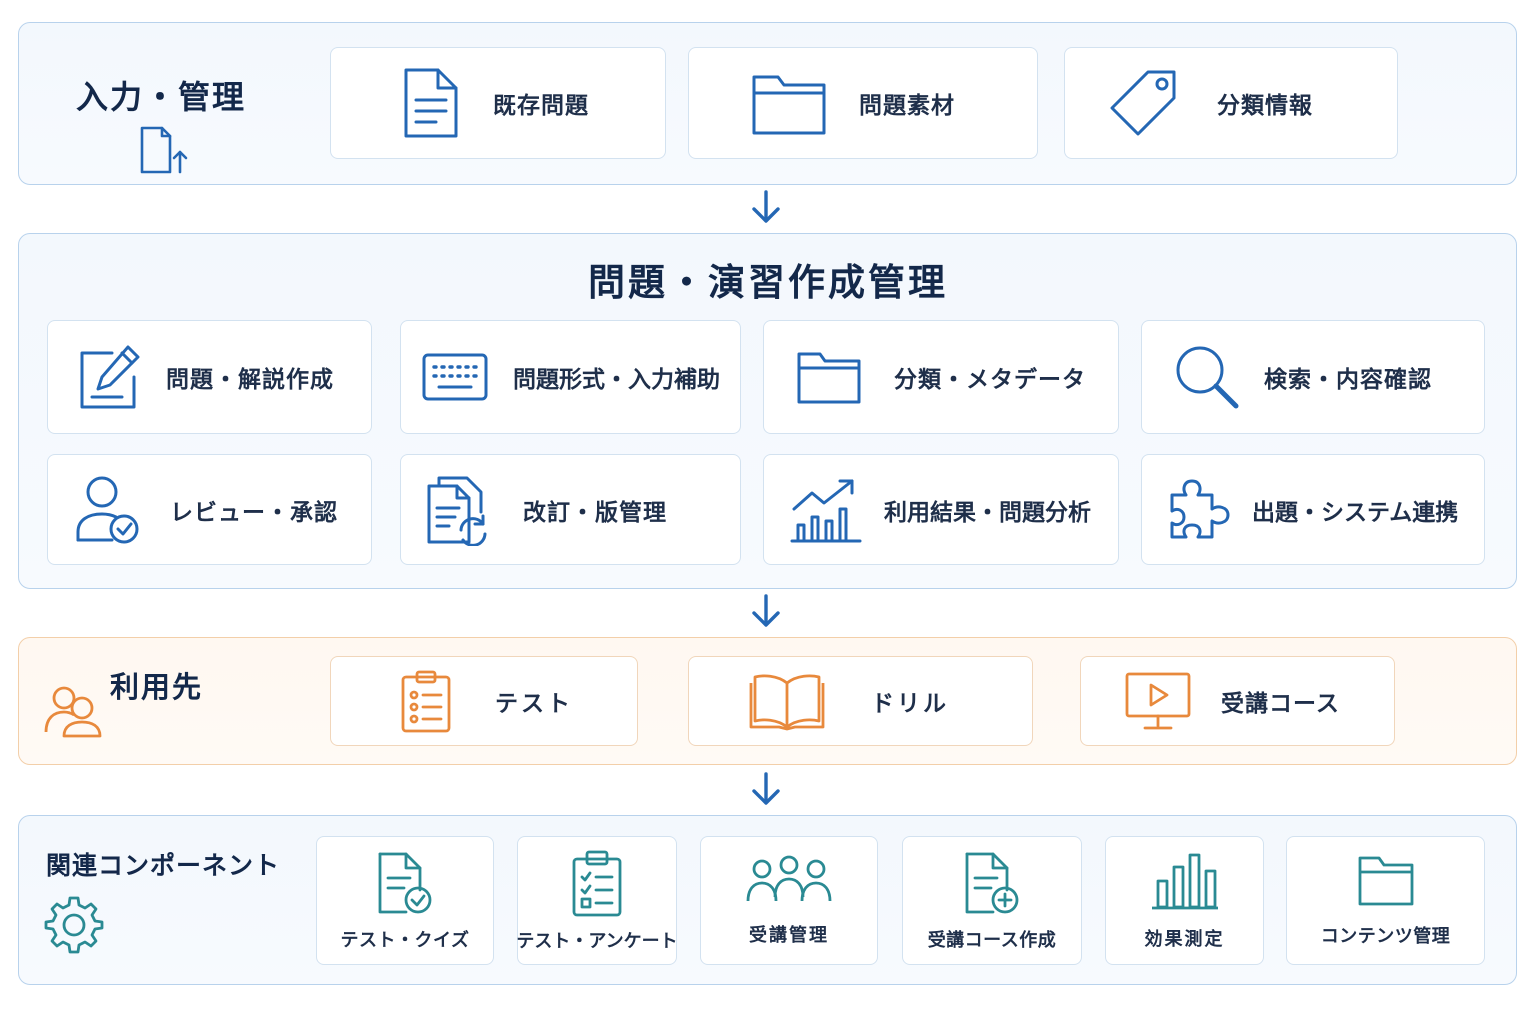  Describe the element at coordinates (1348, 380) in the screenshot. I see `main-item-label: 検索・内容確認` at that location.